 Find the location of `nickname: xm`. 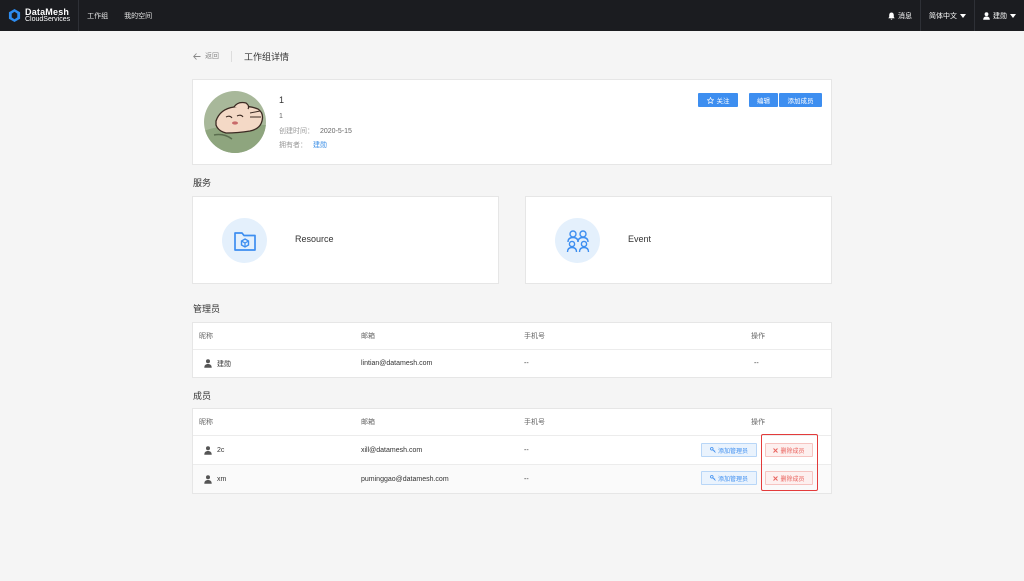

nickname: xm is located at coordinates (222, 479).